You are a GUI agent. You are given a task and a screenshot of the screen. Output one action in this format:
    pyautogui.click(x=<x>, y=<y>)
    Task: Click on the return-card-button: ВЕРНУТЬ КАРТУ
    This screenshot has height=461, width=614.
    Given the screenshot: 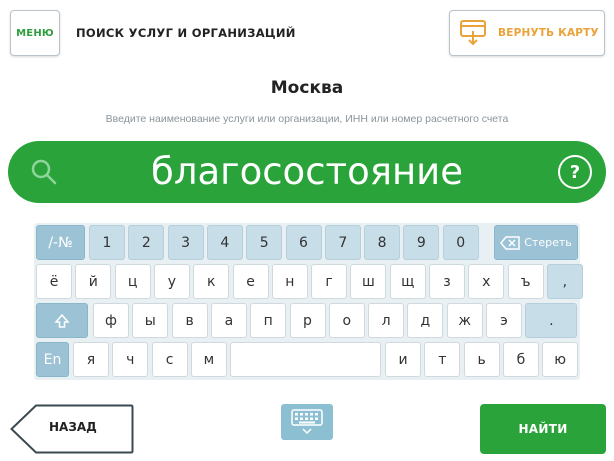 What is the action you would take?
    pyautogui.click(x=527, y=33)
    